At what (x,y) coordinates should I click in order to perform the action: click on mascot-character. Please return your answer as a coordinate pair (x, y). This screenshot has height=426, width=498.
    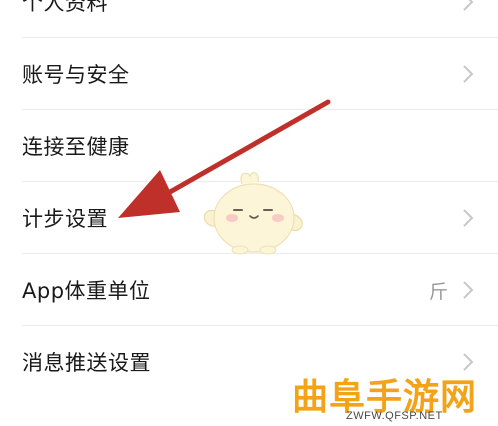
    Looking at the image, I should click on (254, 212).